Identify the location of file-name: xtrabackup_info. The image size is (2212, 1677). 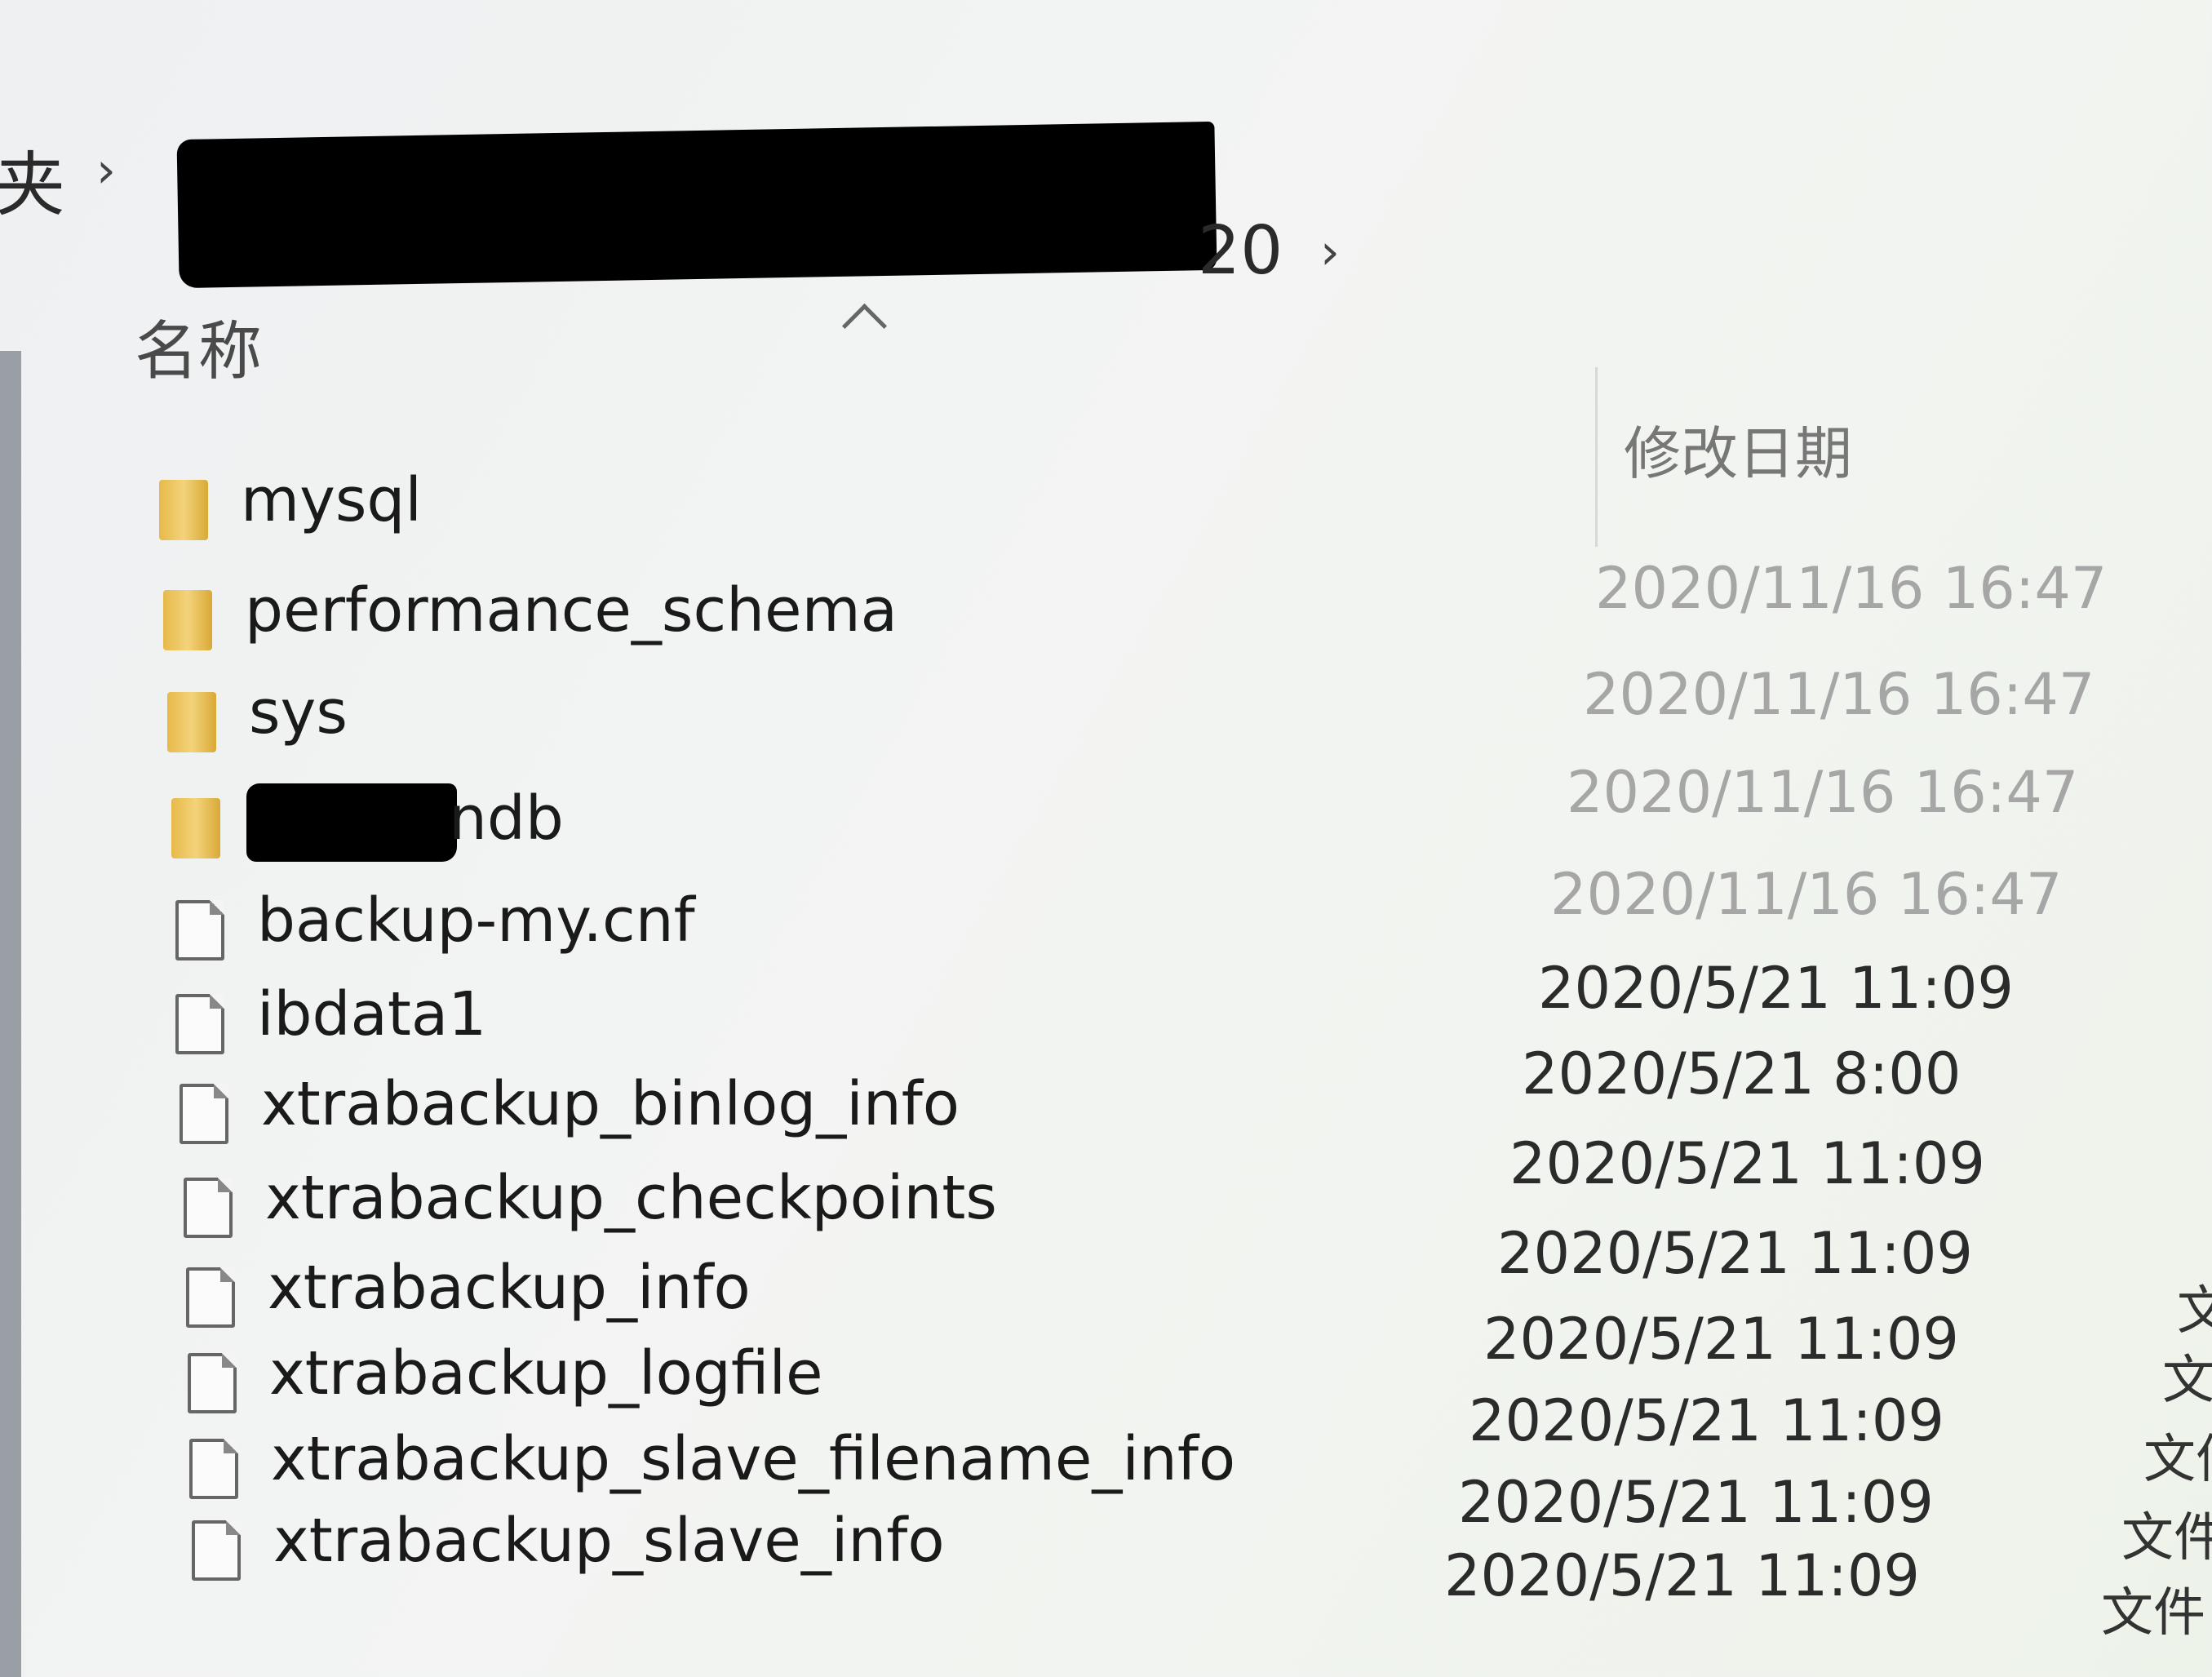
(509, 1288).